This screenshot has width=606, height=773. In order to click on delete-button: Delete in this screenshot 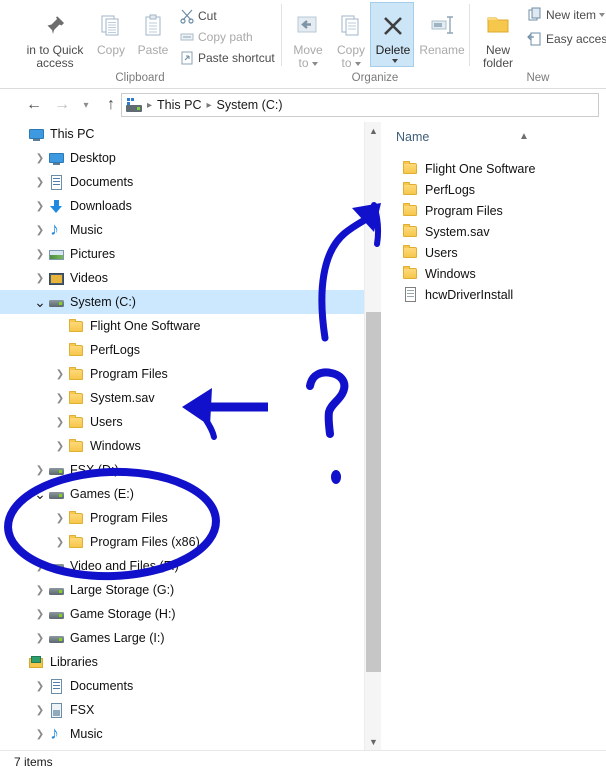, I will do `click(393, 33)`.